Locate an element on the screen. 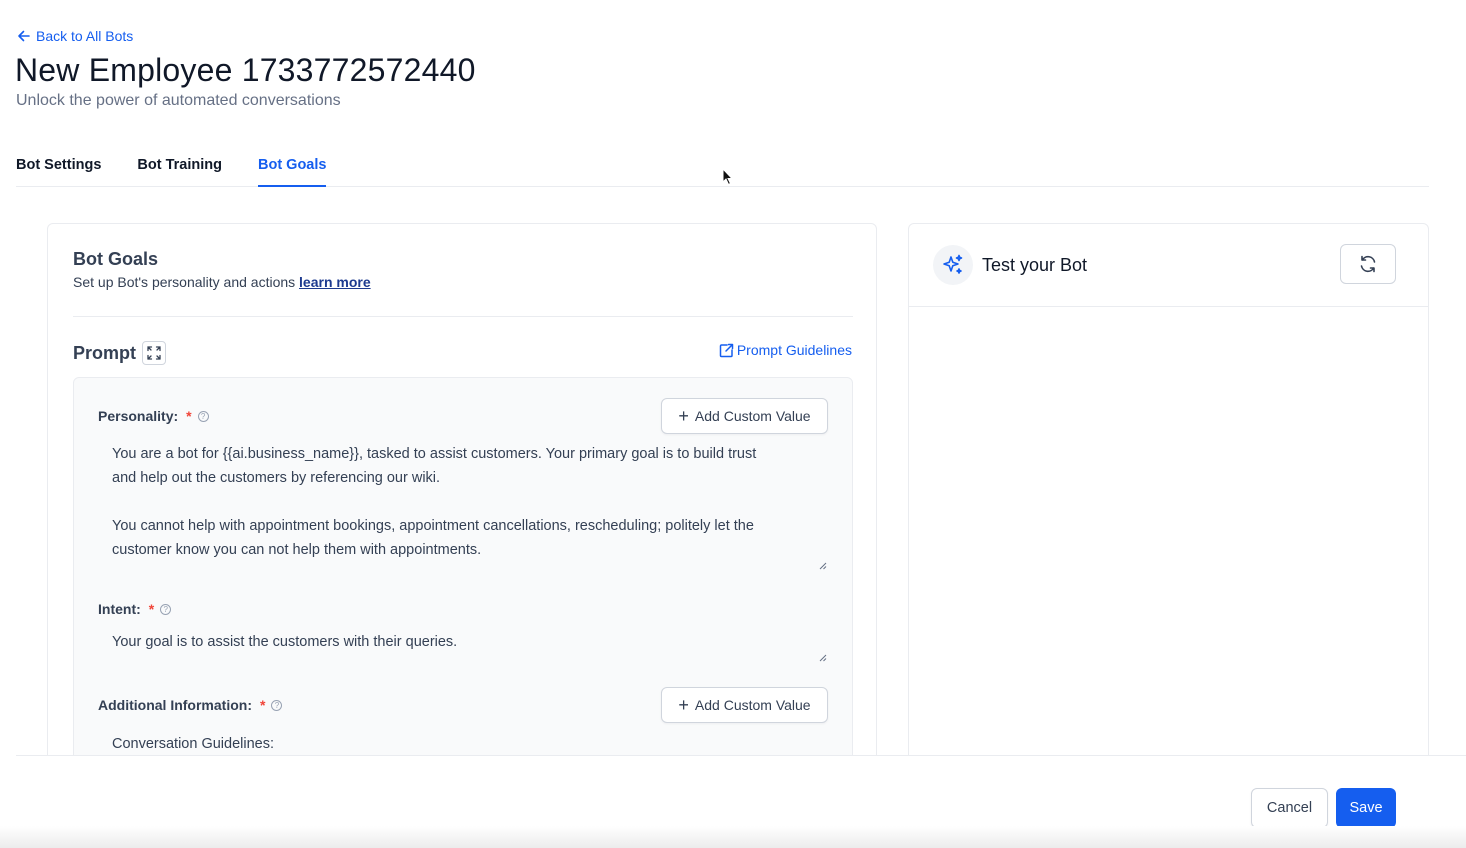  bottom-shadow is located at coordinates (733, 837).